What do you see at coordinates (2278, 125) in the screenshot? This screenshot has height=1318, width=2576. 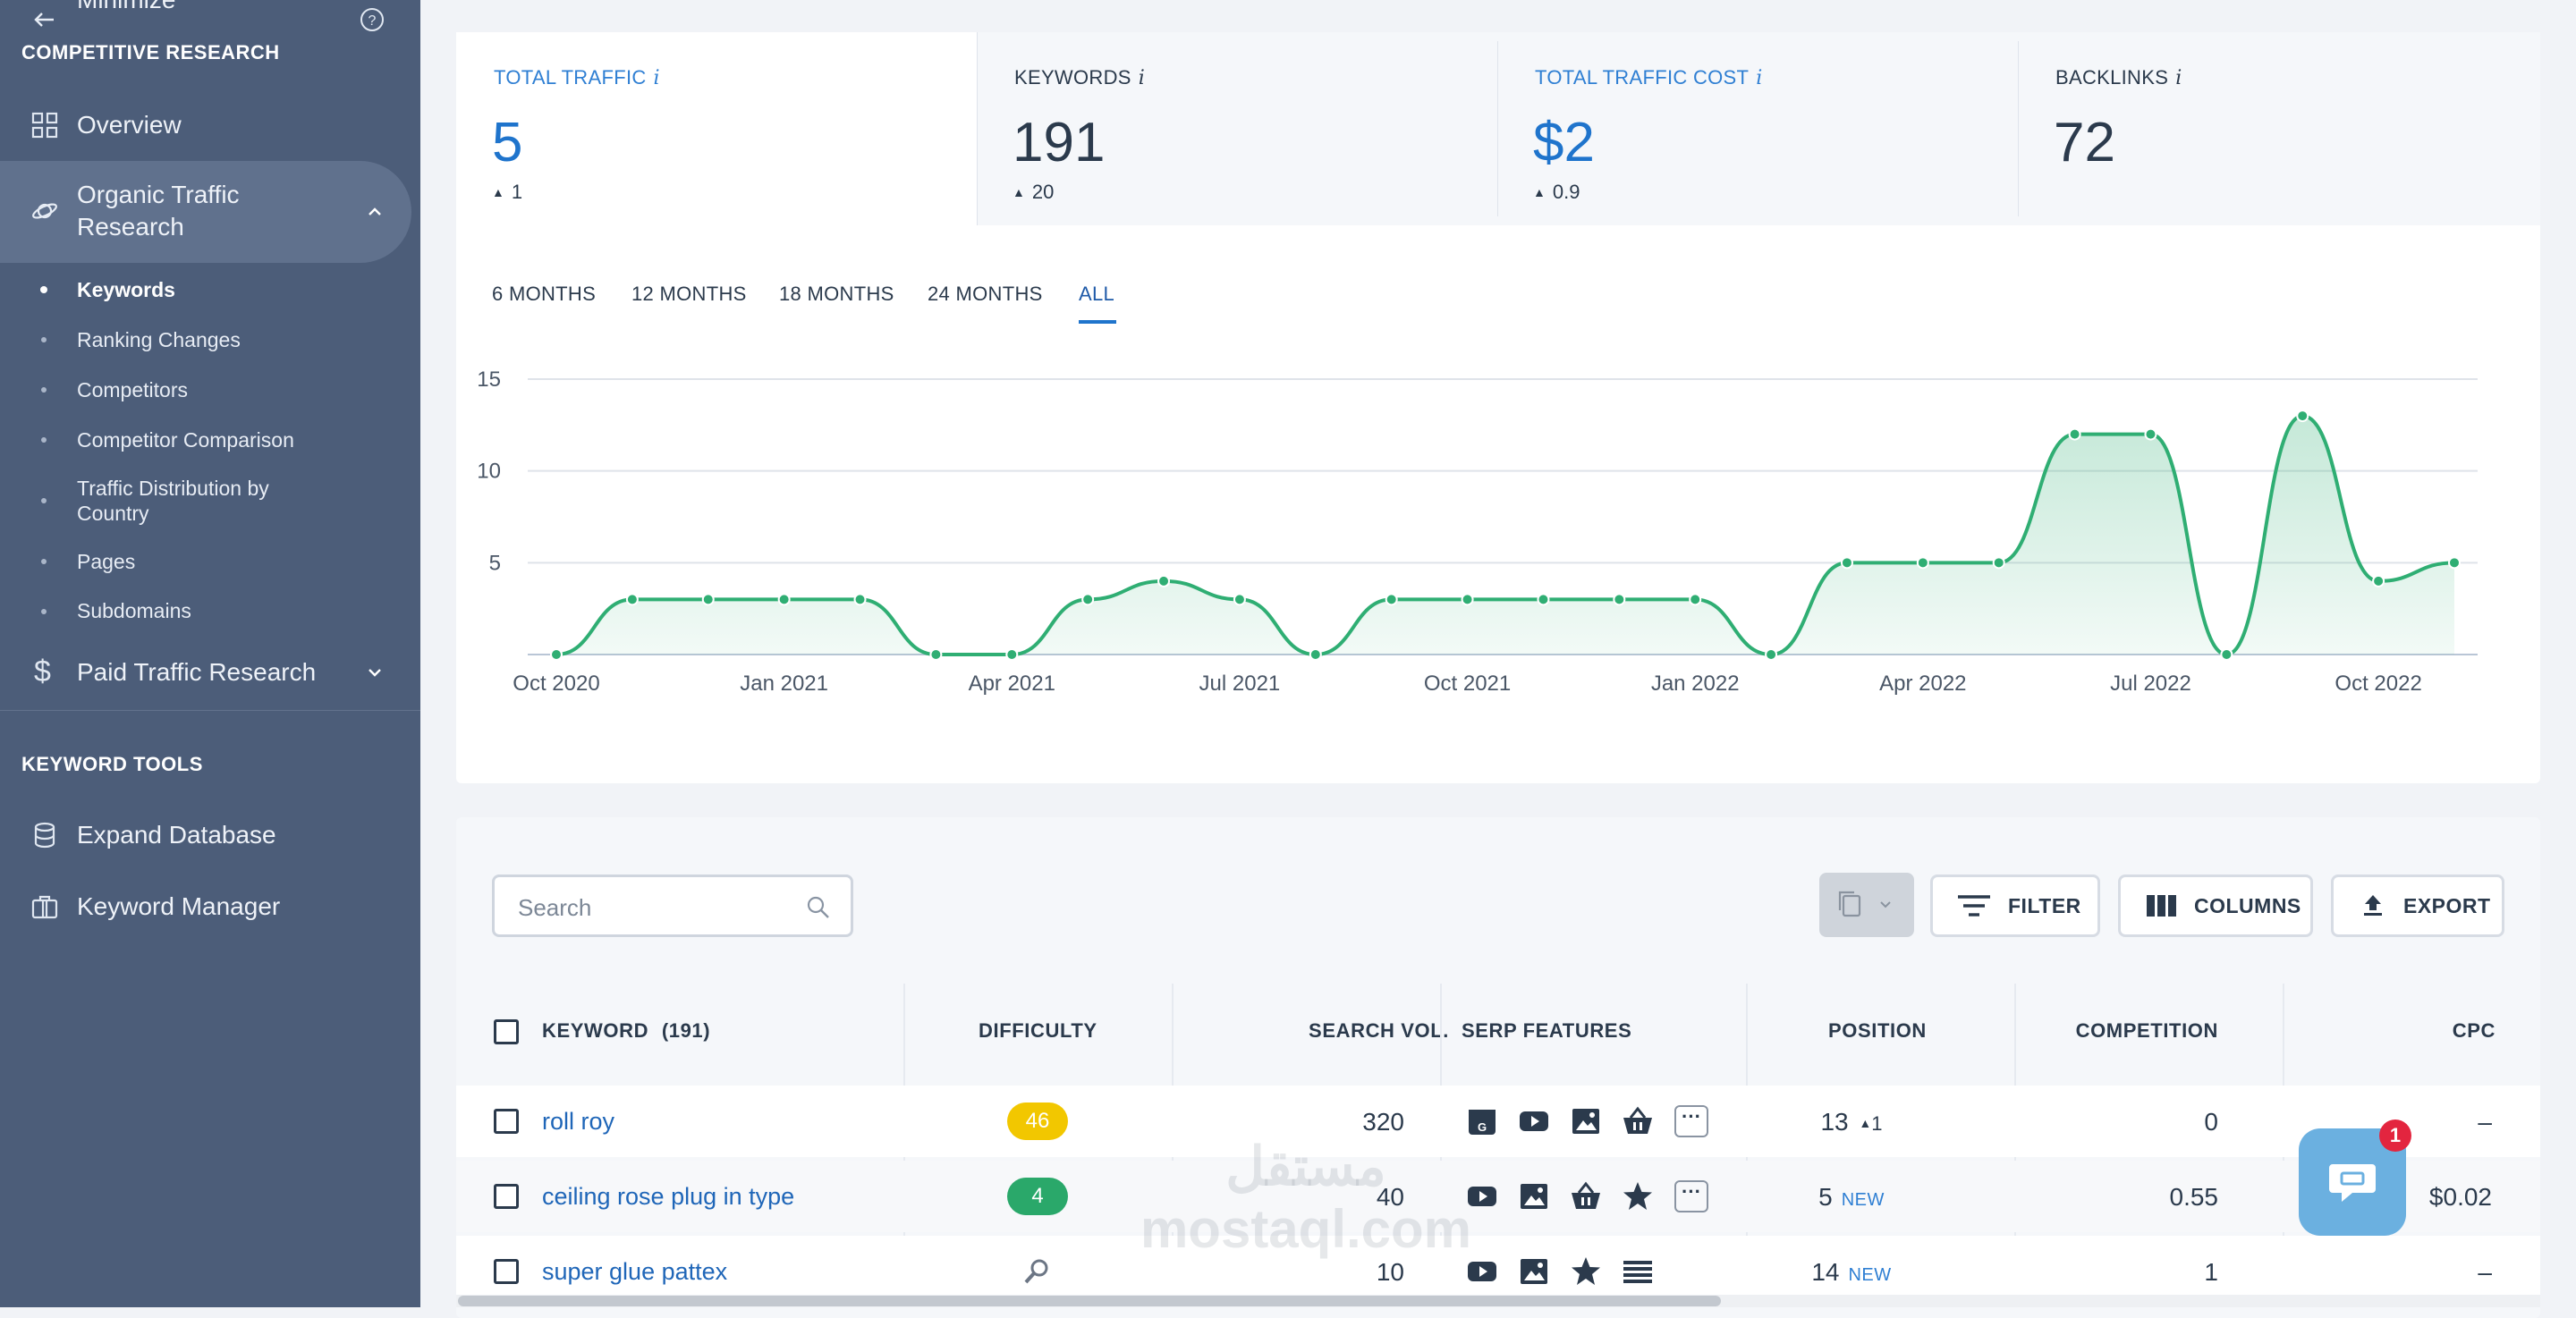 I see `metric-backlinks: BACKLINKS i 72` at bounding box center [2278, 125].